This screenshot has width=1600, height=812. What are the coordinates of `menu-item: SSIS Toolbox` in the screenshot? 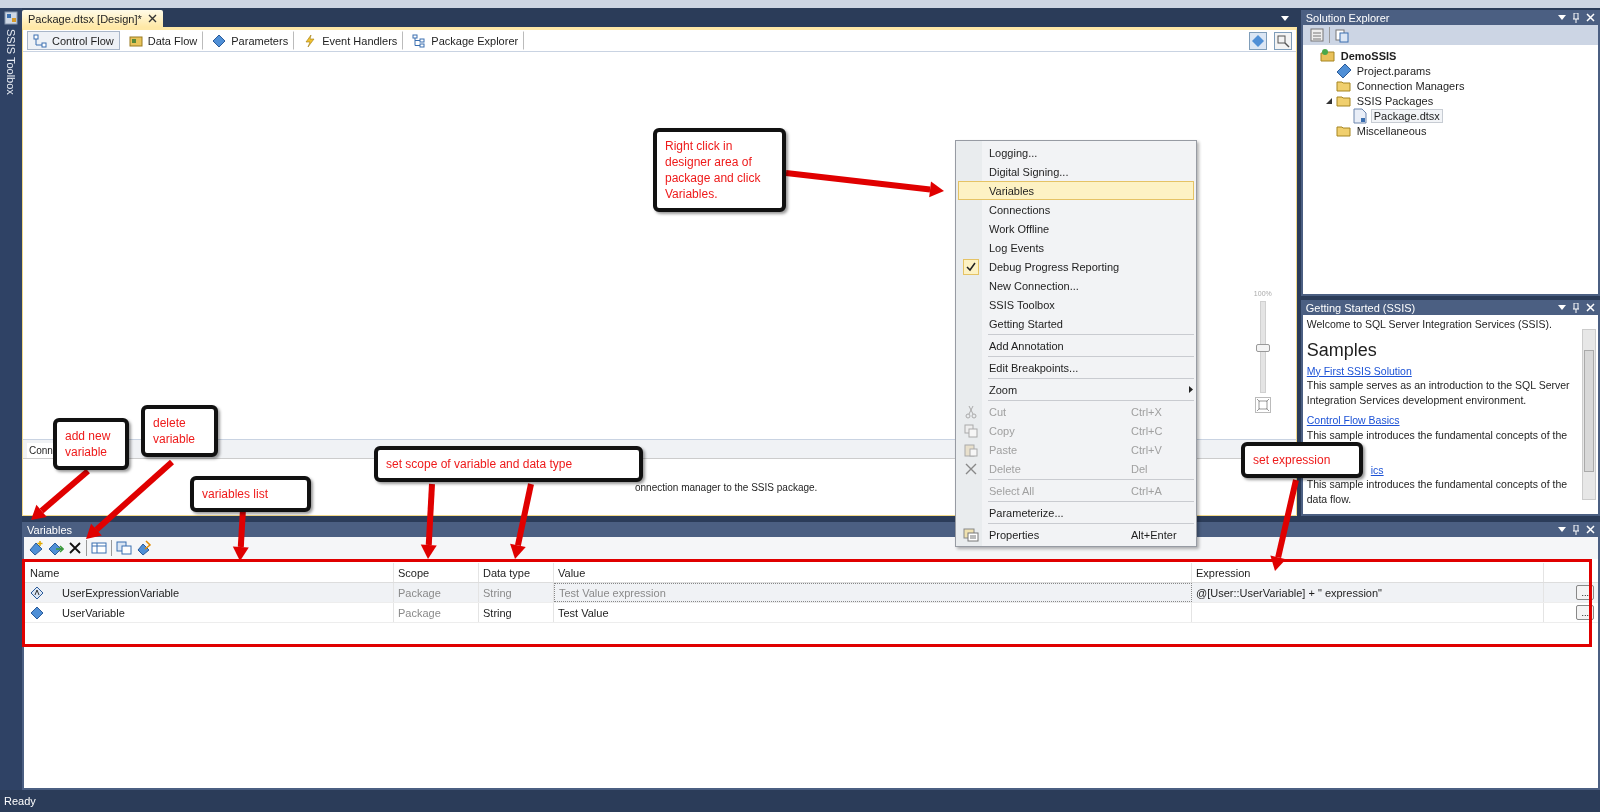 It's located at (1076, 304).